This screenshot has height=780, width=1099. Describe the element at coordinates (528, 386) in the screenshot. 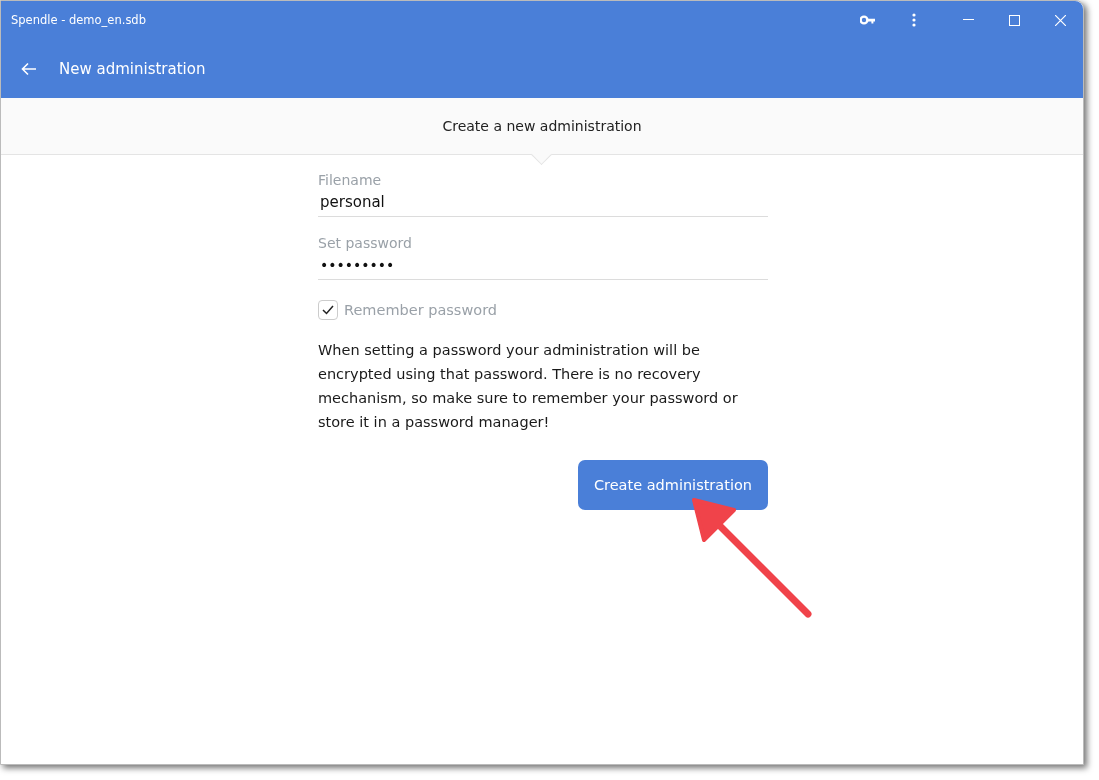

I see `info-text: When setting a password your administration will be encrypted using that password. There is no recovery mechanism, so make sure to remember your password or store it in a password manager!` at that location.